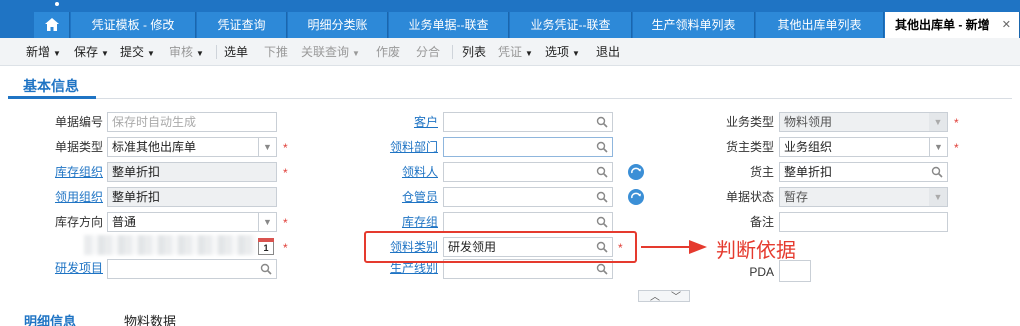 The width and height of the screenshot is (1020, 326). Describe the element at coordinates (952, 25) in the screenshot. I see `tab-other-outbound-new: 其他出库单 - 新增 ✕` at that location.